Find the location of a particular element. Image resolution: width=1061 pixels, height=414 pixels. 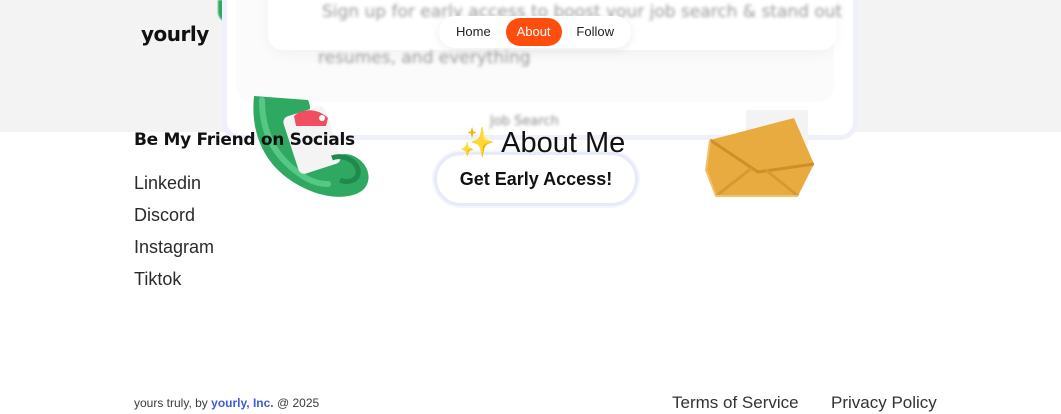

footer-brand-link: yourly, Inc. is located at coordinates (242, 403).